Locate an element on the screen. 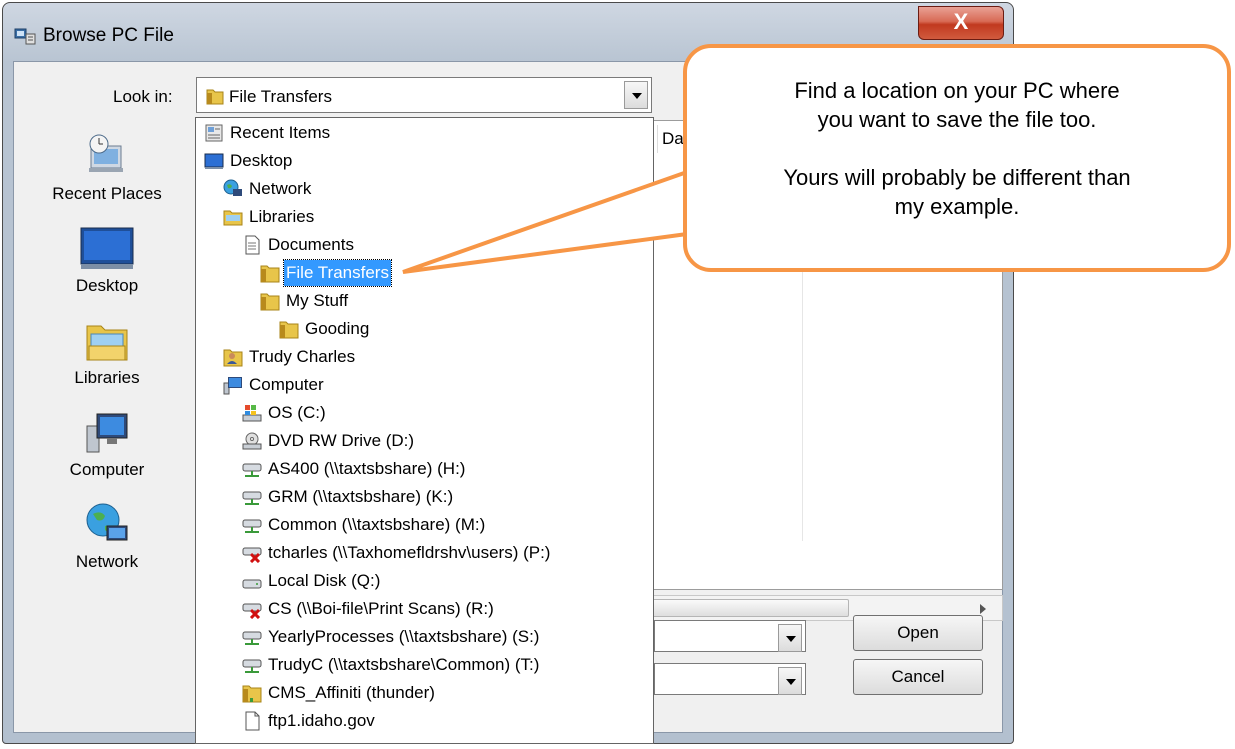 This screenshot has height=749, width=1235. list-item-label: GRM (\\taxtsbshare) (K:) is located at coordinates (361, 496).